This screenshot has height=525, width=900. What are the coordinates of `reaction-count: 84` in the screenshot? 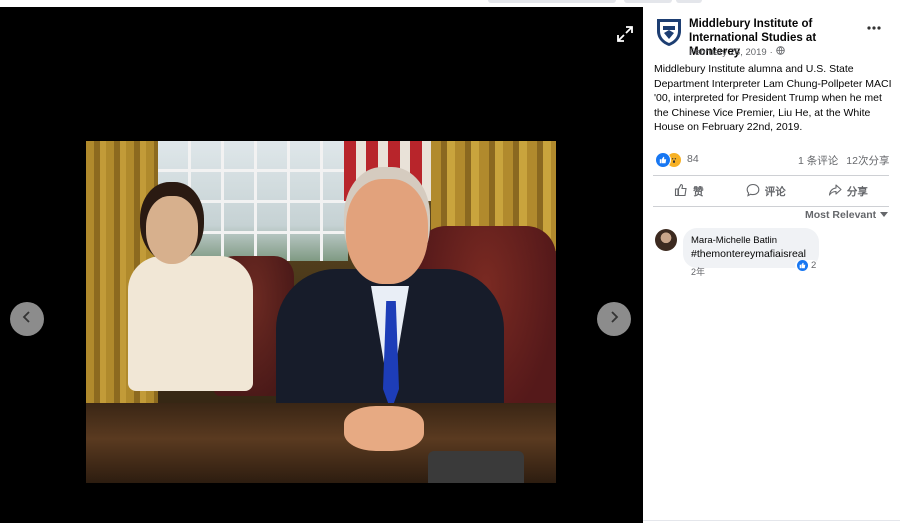 It's located at (693, 159).